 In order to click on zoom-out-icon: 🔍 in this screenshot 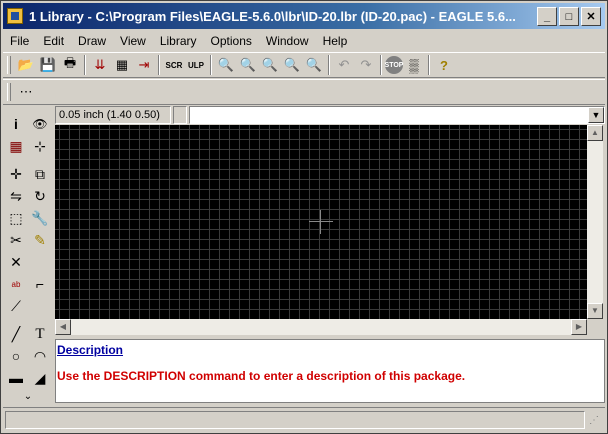, I will do `click(270, 65)`.